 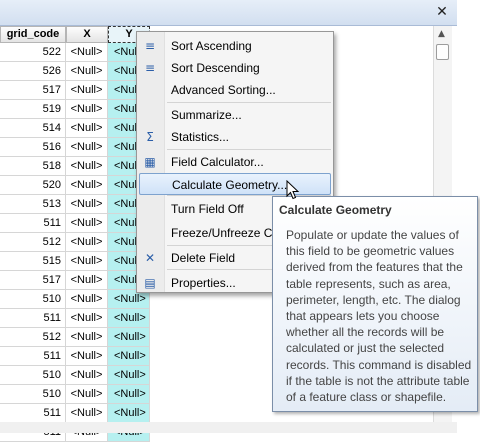 I want to click on column-header-grid-code: grid_code, so click(x=33, y=34).